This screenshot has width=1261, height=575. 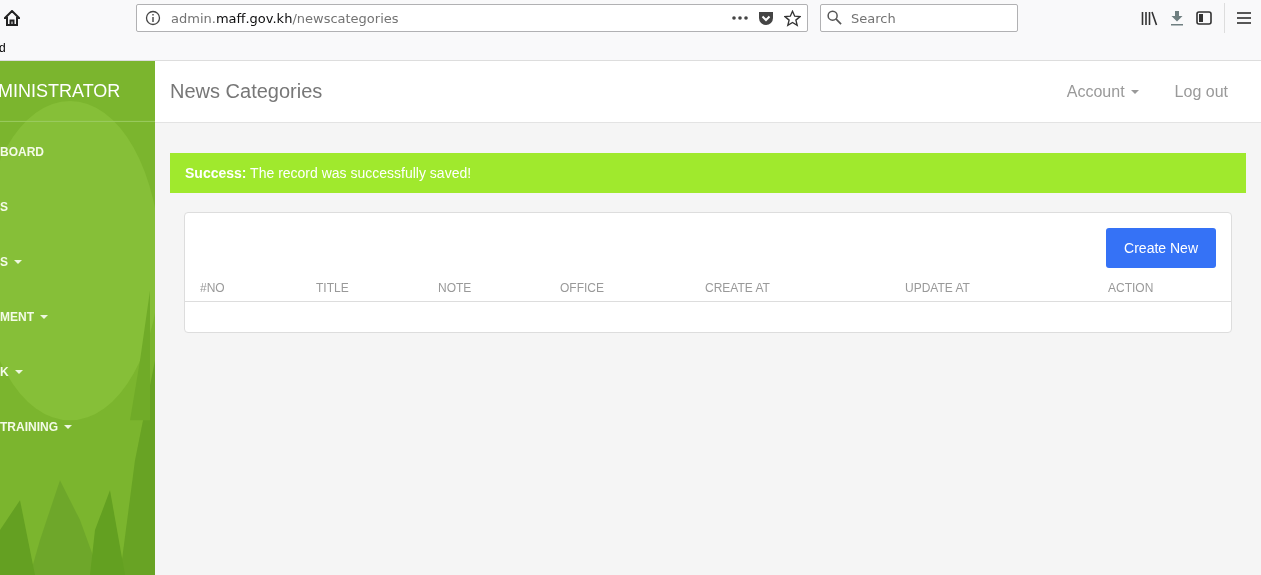 I want to click on page-title: News Categories, so click(x=246, y=91).